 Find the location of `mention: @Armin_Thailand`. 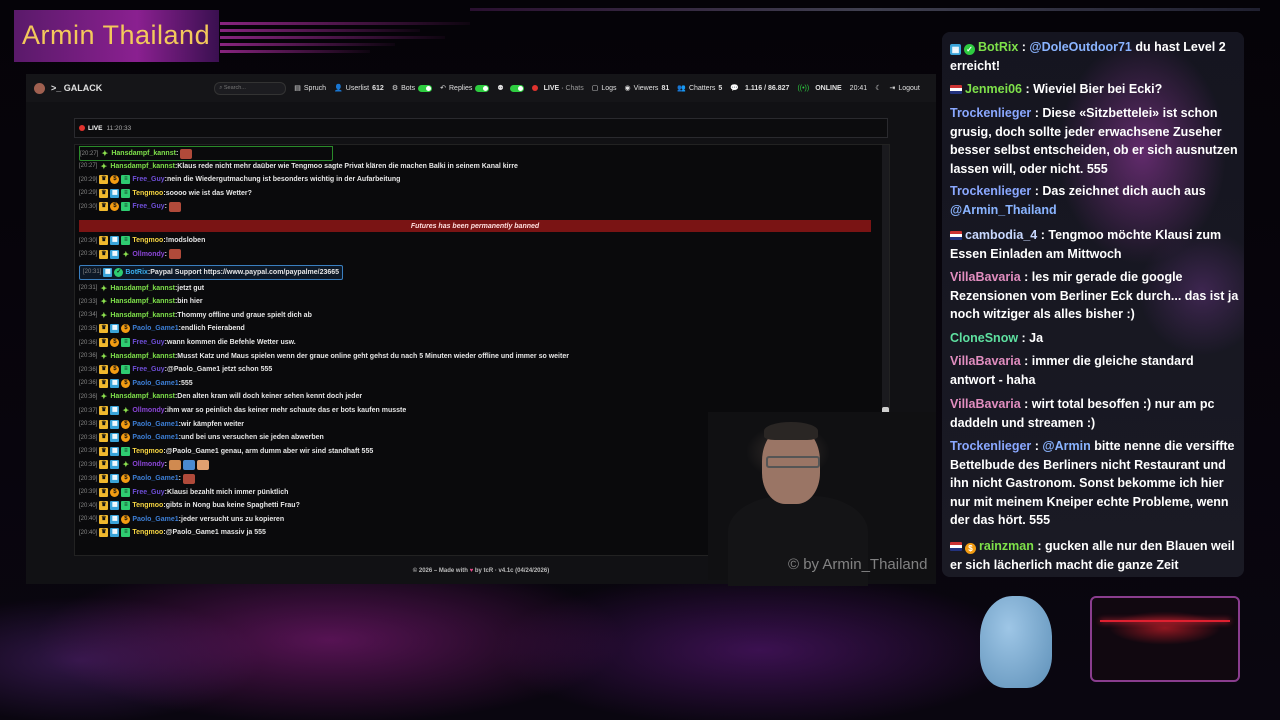

mention: @Armin_Thailand is located at coordinates (1003, 209).